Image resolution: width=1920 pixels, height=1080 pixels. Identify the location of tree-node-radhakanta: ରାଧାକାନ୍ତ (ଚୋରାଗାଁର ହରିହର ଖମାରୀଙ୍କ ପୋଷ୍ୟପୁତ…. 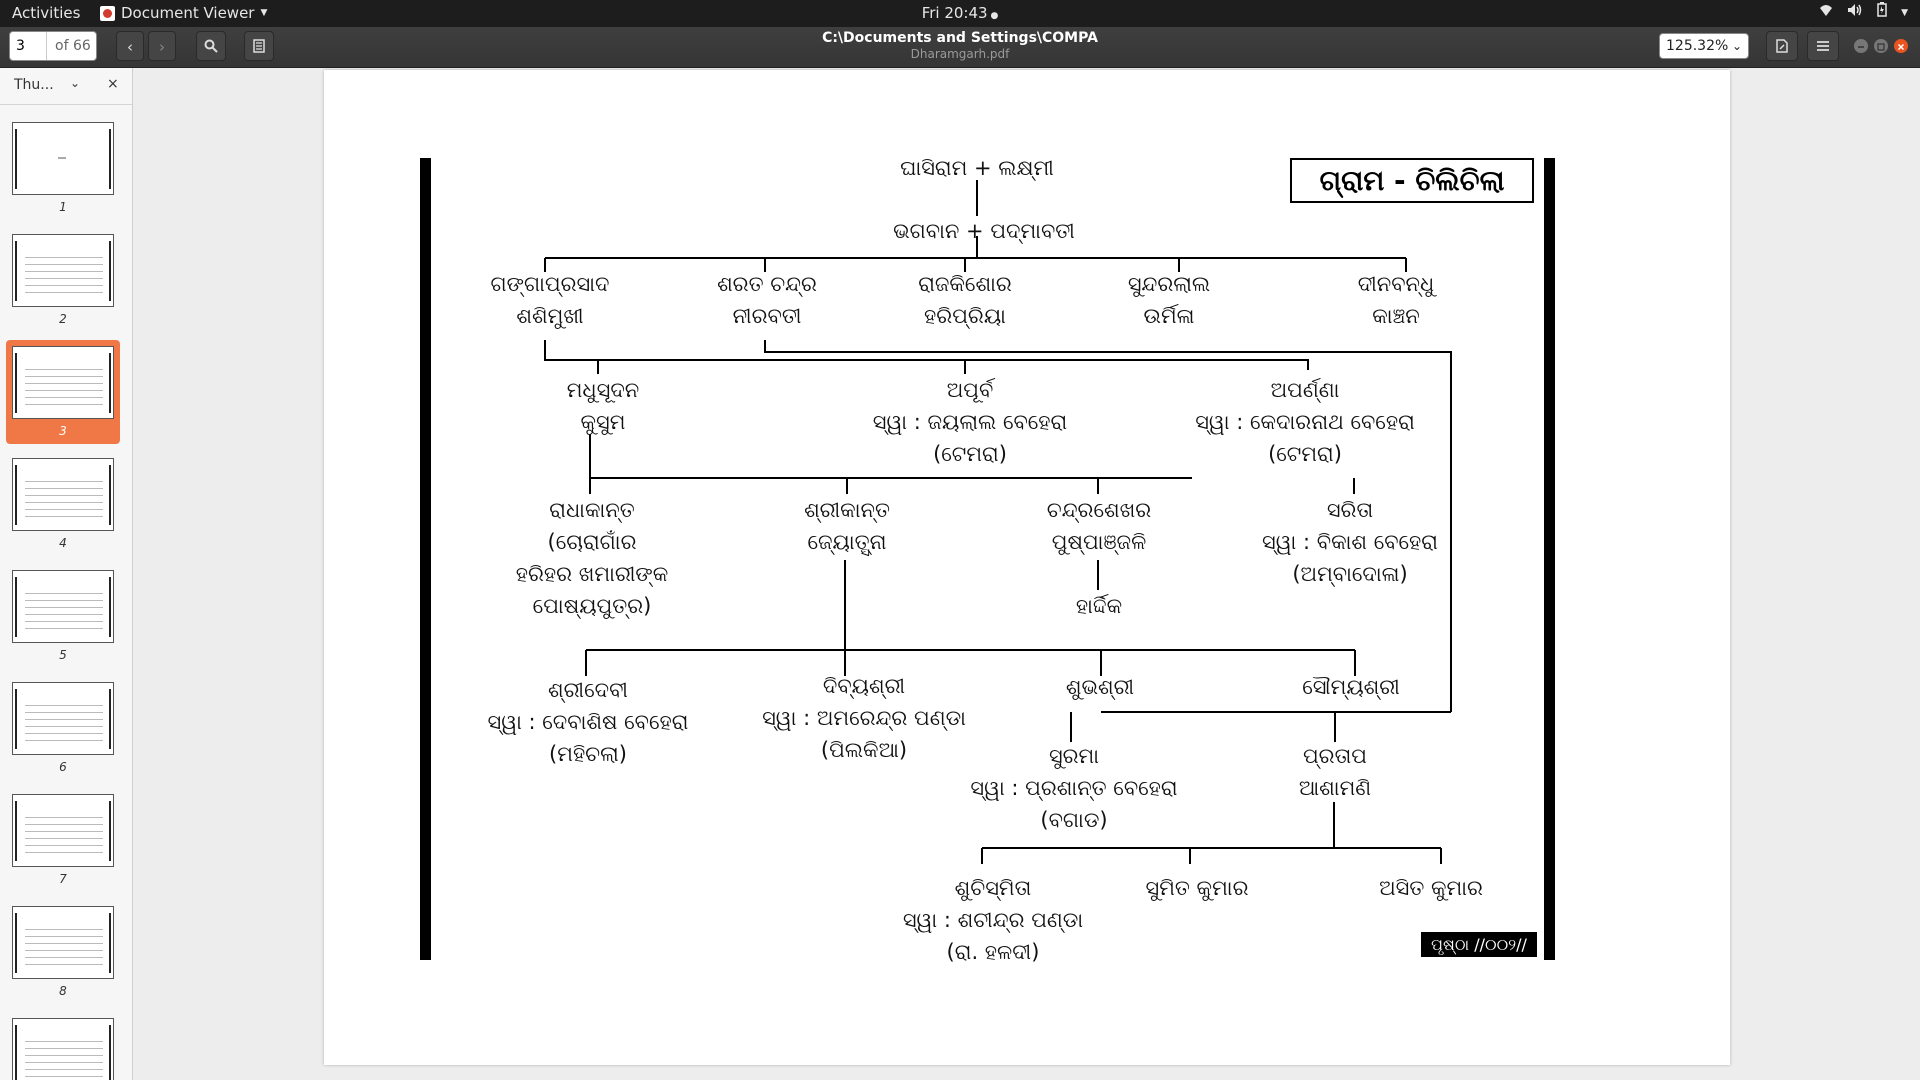
(592, 558).